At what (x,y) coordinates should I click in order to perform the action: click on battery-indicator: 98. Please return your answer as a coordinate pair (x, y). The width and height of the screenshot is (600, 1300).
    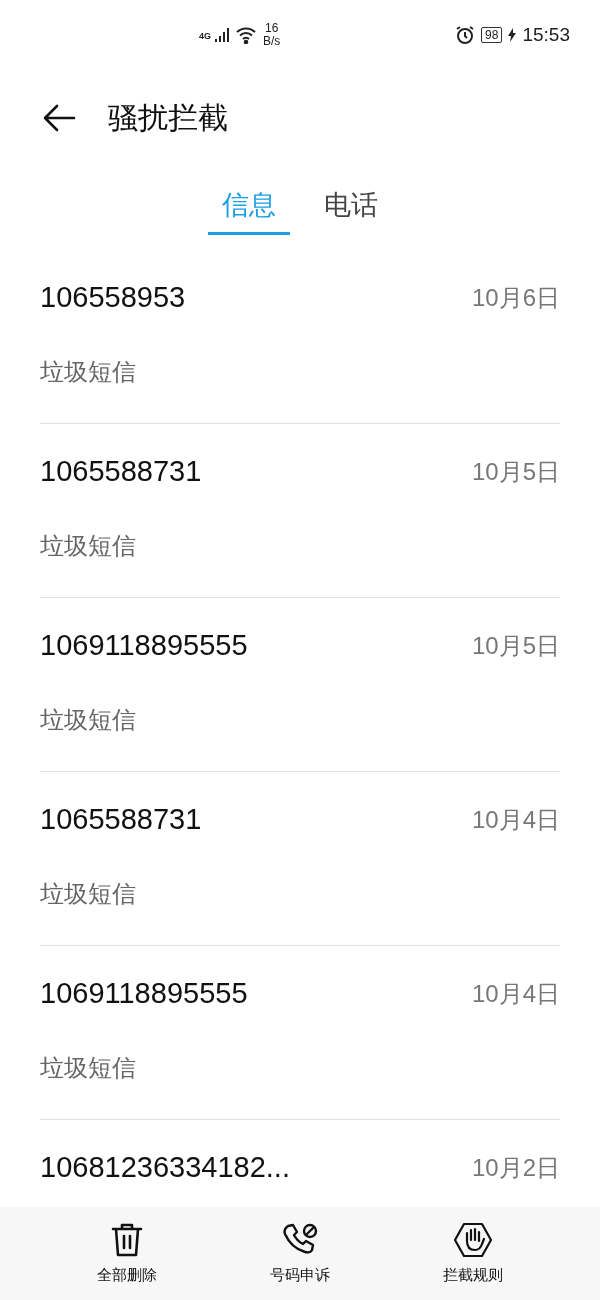
    Looking at the image, I should click on (492, 35).